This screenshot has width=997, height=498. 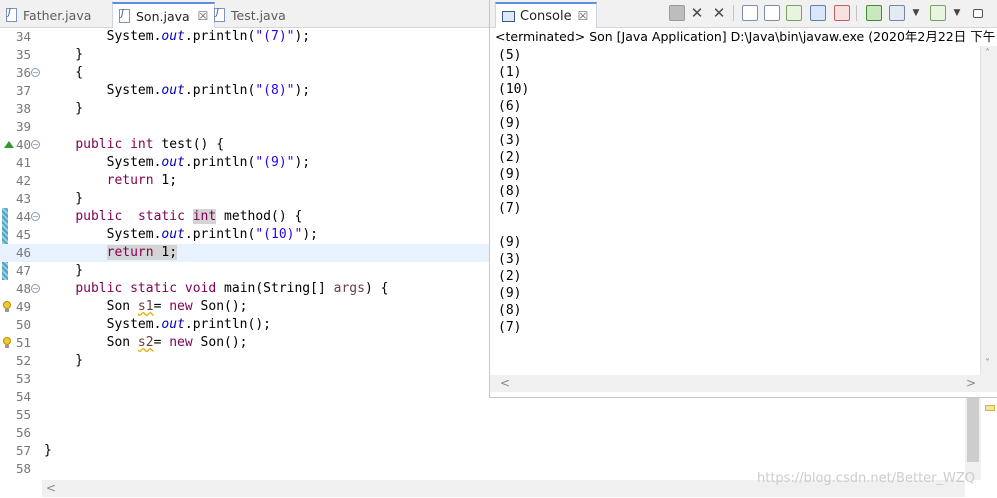 What do you see at coordinates (874, 13) in the screenshot?
I see `pin-console-icon` at bounding box center [874, 13].